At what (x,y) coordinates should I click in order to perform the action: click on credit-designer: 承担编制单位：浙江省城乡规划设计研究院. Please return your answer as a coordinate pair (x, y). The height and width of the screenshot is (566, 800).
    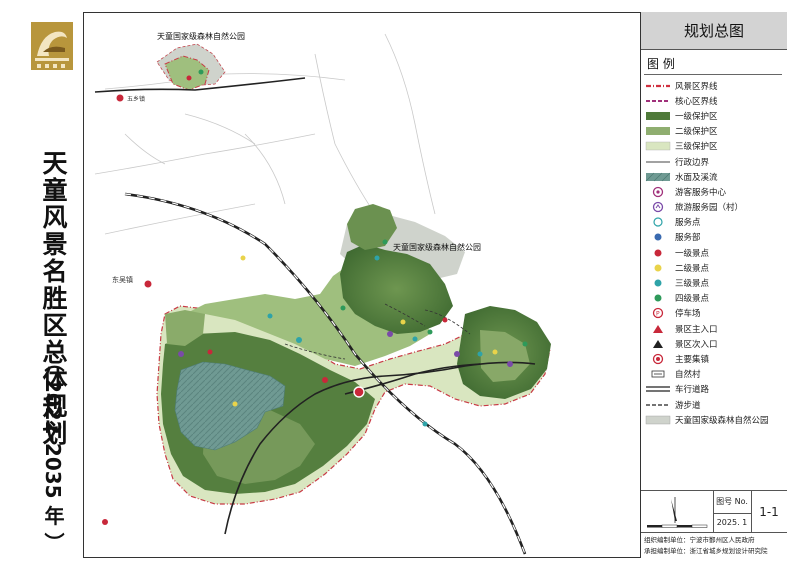
    Looking at the image, I should click on (706, 551).